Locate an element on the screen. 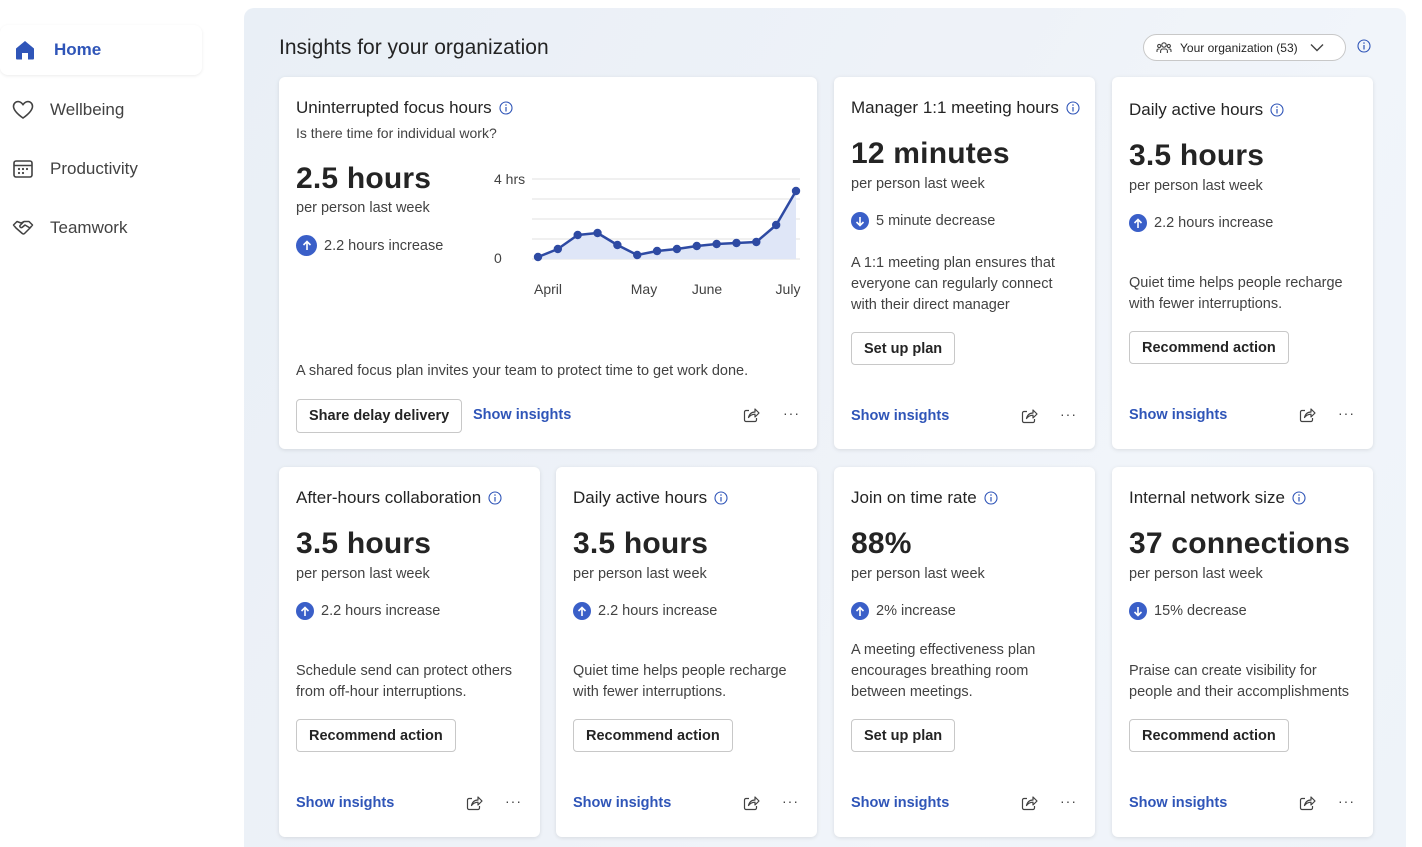  description-line: everyone can regularly connect is located at coordinates (952, 284).